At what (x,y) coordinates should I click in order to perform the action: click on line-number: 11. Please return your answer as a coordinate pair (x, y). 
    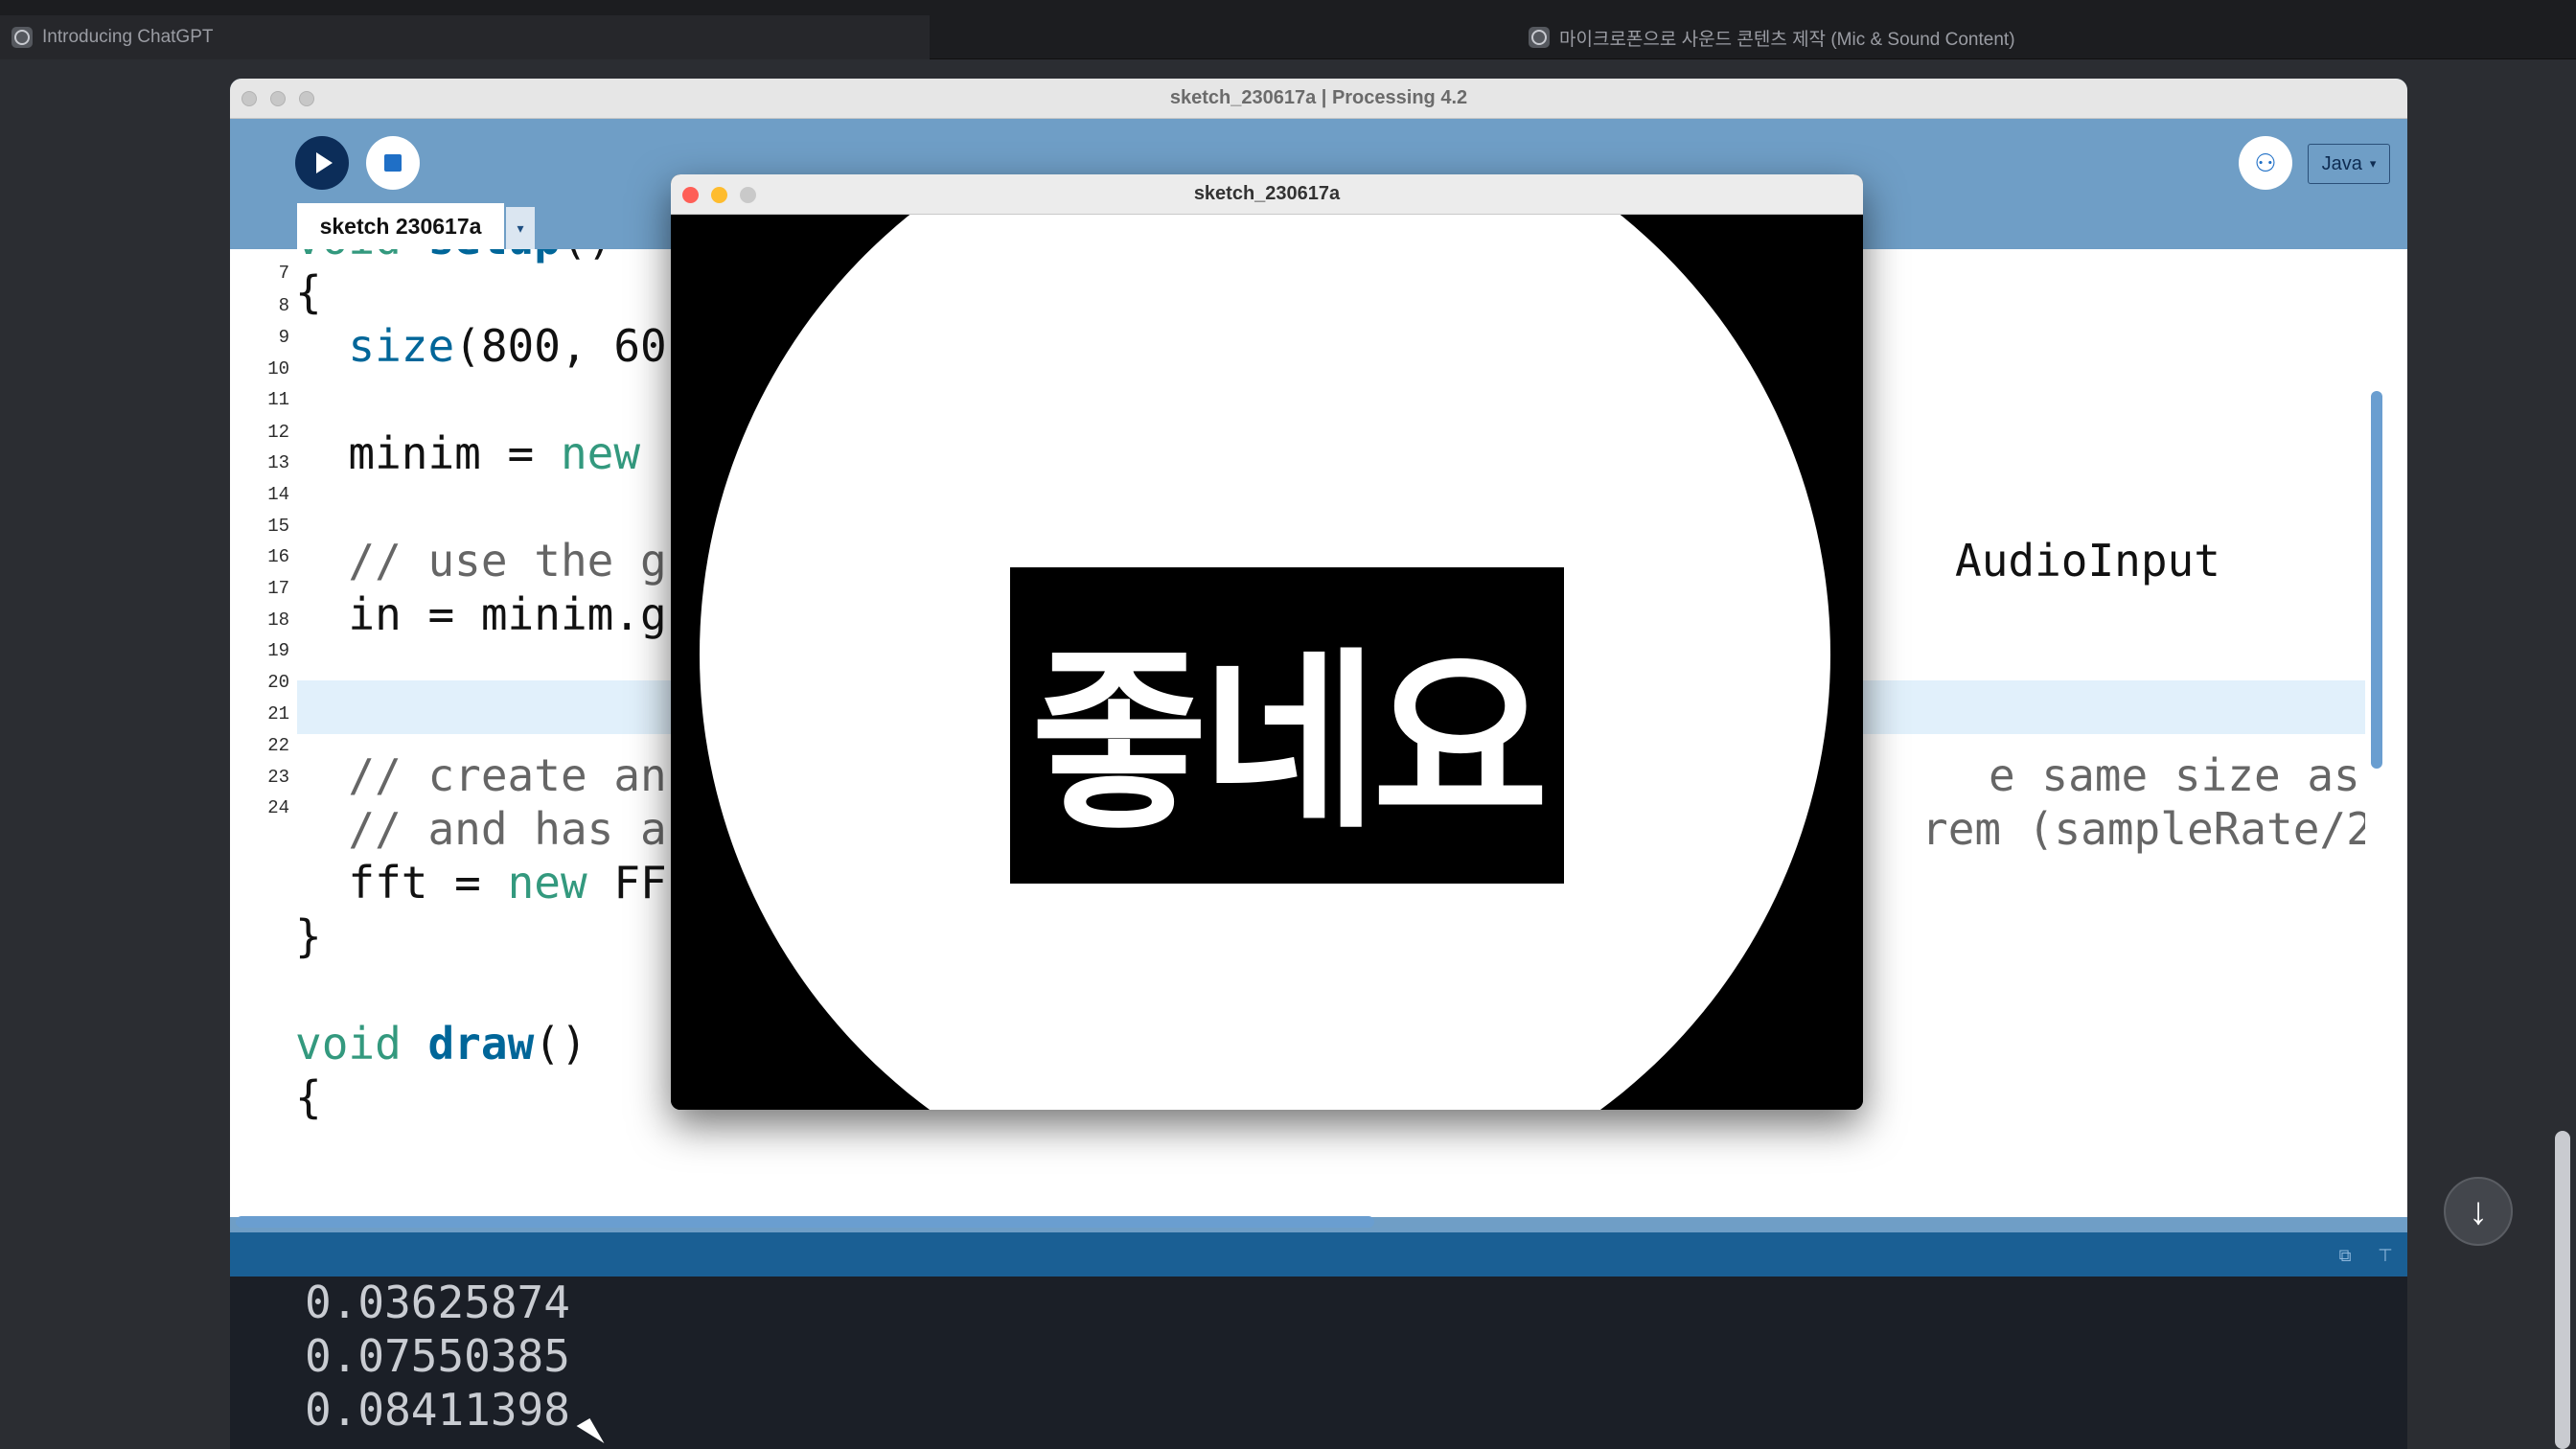
    Looking at the image, I should click on (278, 399).